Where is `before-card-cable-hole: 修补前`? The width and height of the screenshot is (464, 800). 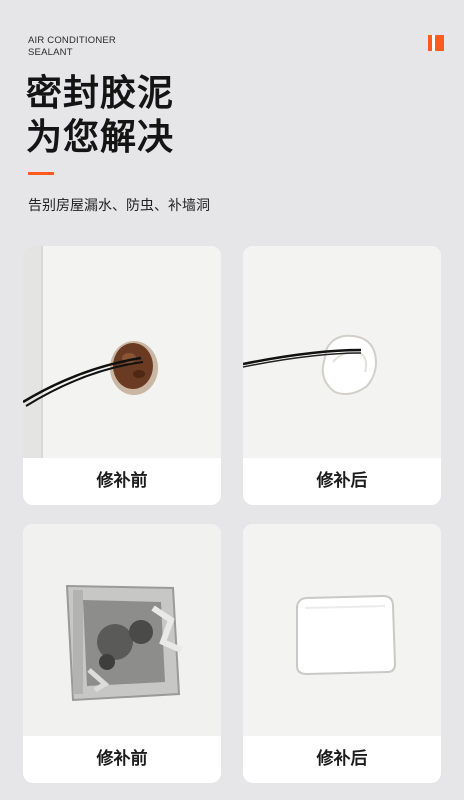
before-card-cable-hole: 修补前 is located at coordinates (122, 375).